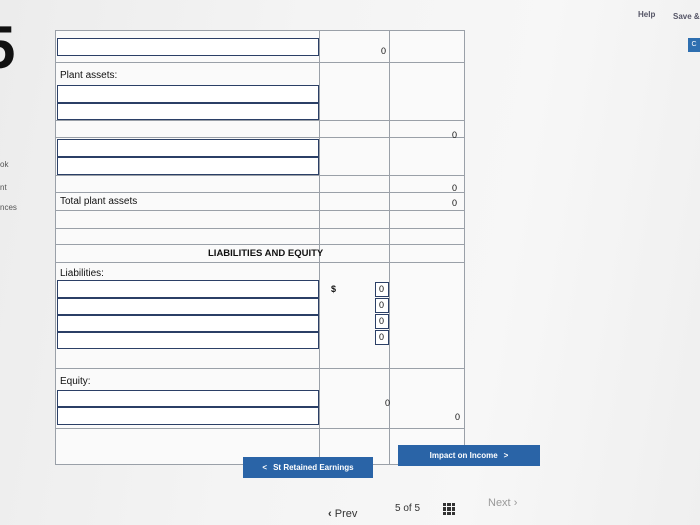 The height and width of the screenshot is (525, 700). I want to click on total-plant-assets-value: 0, so click(455, 203).